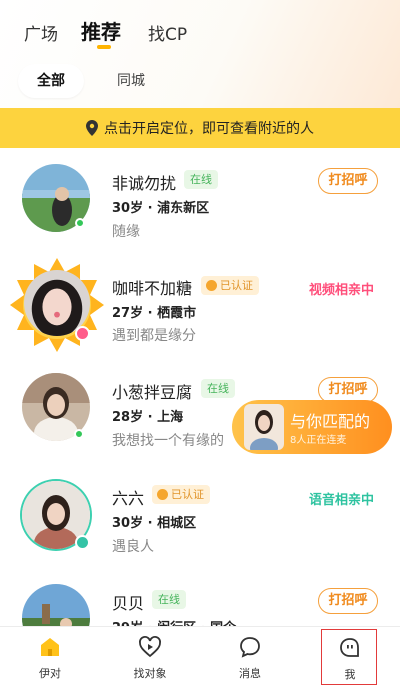 The width and height of the screenshot is (400, 686). Describe the element at coordinates (41, 32) in the screenshot. I see `tab-plaza: 广场` at that location.